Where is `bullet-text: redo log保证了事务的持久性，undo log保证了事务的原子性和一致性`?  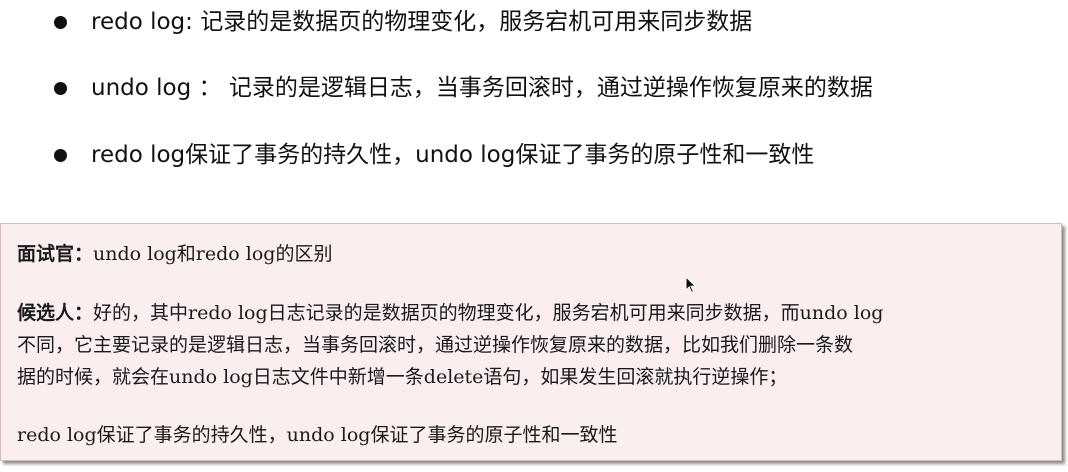
bullet-text: redo log保证了事务的持久性，undo log保证了事务的原子性和一致性 is located at coordinates (453, 155).